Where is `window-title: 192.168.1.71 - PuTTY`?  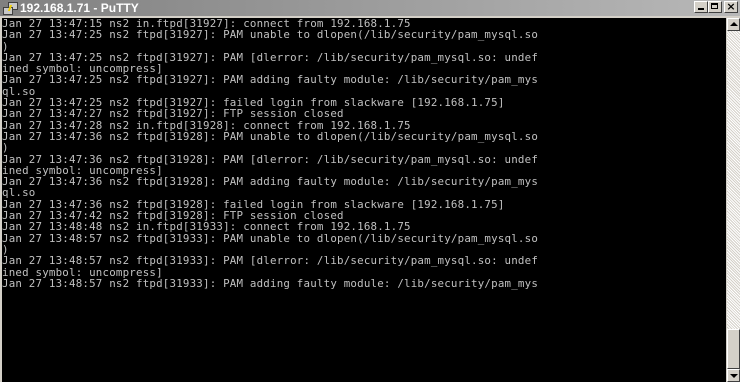 window-title: 192.168.1.71 - PuTTY is located at coordinates (79, 8).